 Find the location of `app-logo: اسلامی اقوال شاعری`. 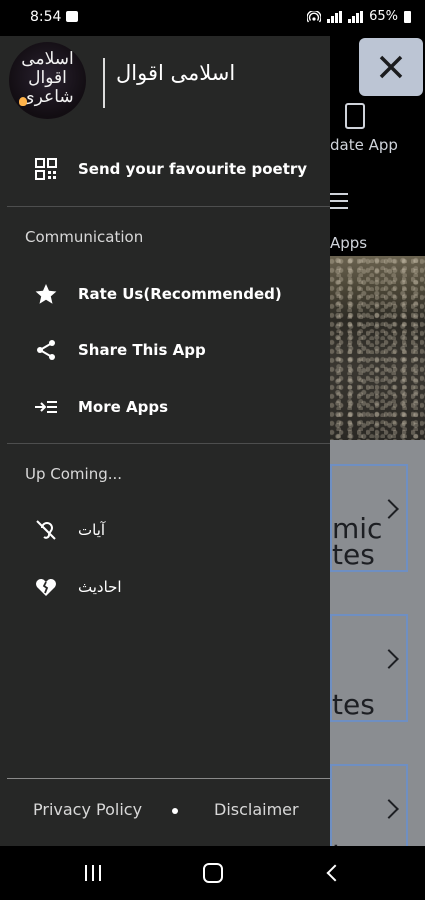

app-logo: اسلامی اقوال شاعری is located at coordinates (47, 80).